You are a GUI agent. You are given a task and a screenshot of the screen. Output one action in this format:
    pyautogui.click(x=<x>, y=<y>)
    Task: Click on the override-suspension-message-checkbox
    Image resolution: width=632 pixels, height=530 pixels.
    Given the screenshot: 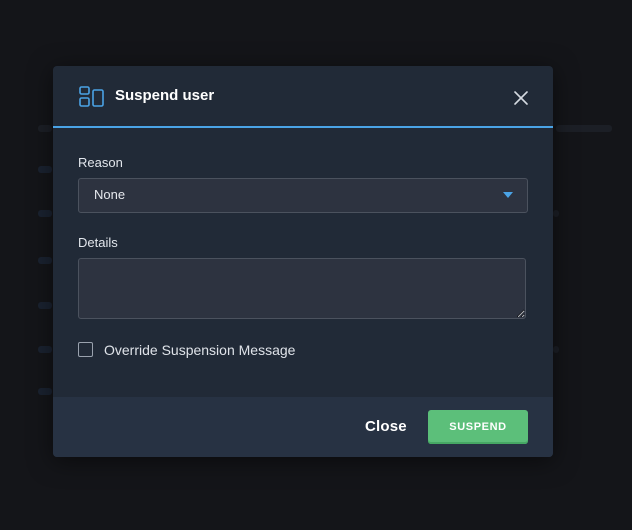 What is the action you would take?
    pyautogui.click(x=85, y=349)
    